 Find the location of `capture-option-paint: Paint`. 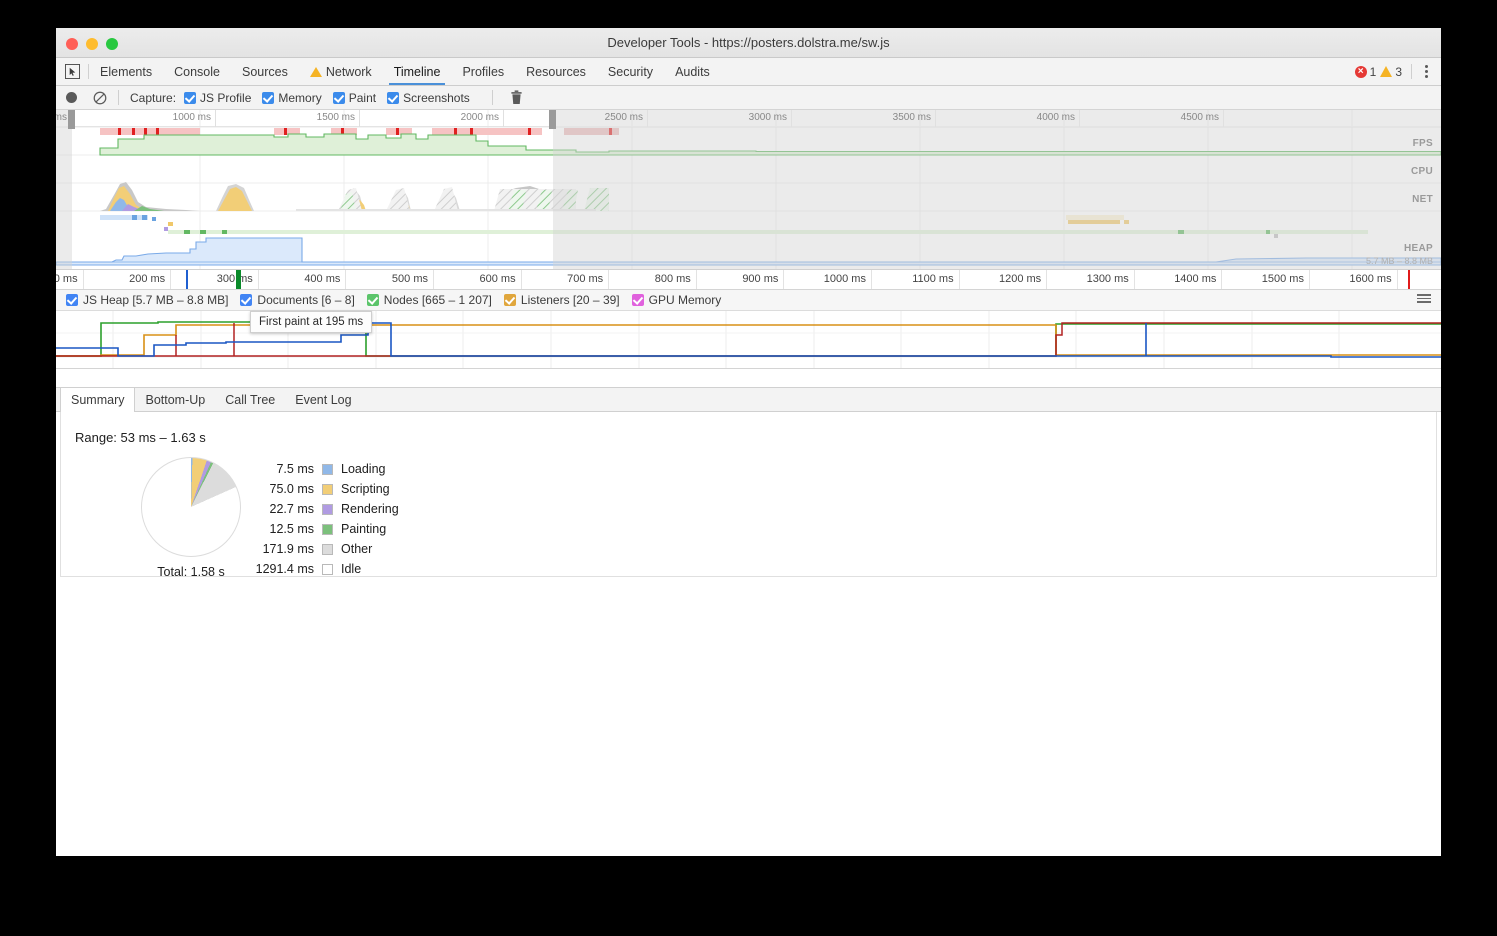

capture-option-paint: Paint is located at coordinates (354, 97).